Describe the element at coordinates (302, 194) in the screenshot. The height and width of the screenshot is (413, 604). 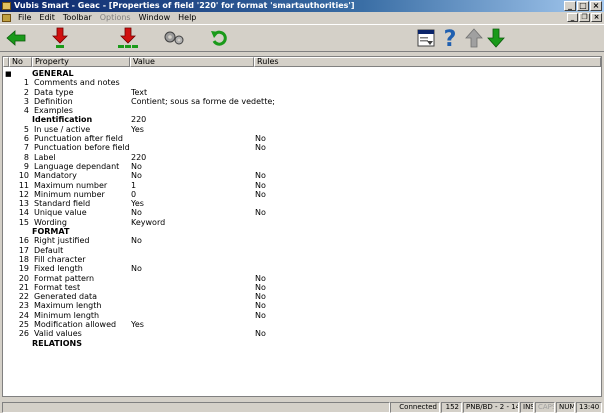
I see `table-row: 12 Minimum number 0 No` at that location.